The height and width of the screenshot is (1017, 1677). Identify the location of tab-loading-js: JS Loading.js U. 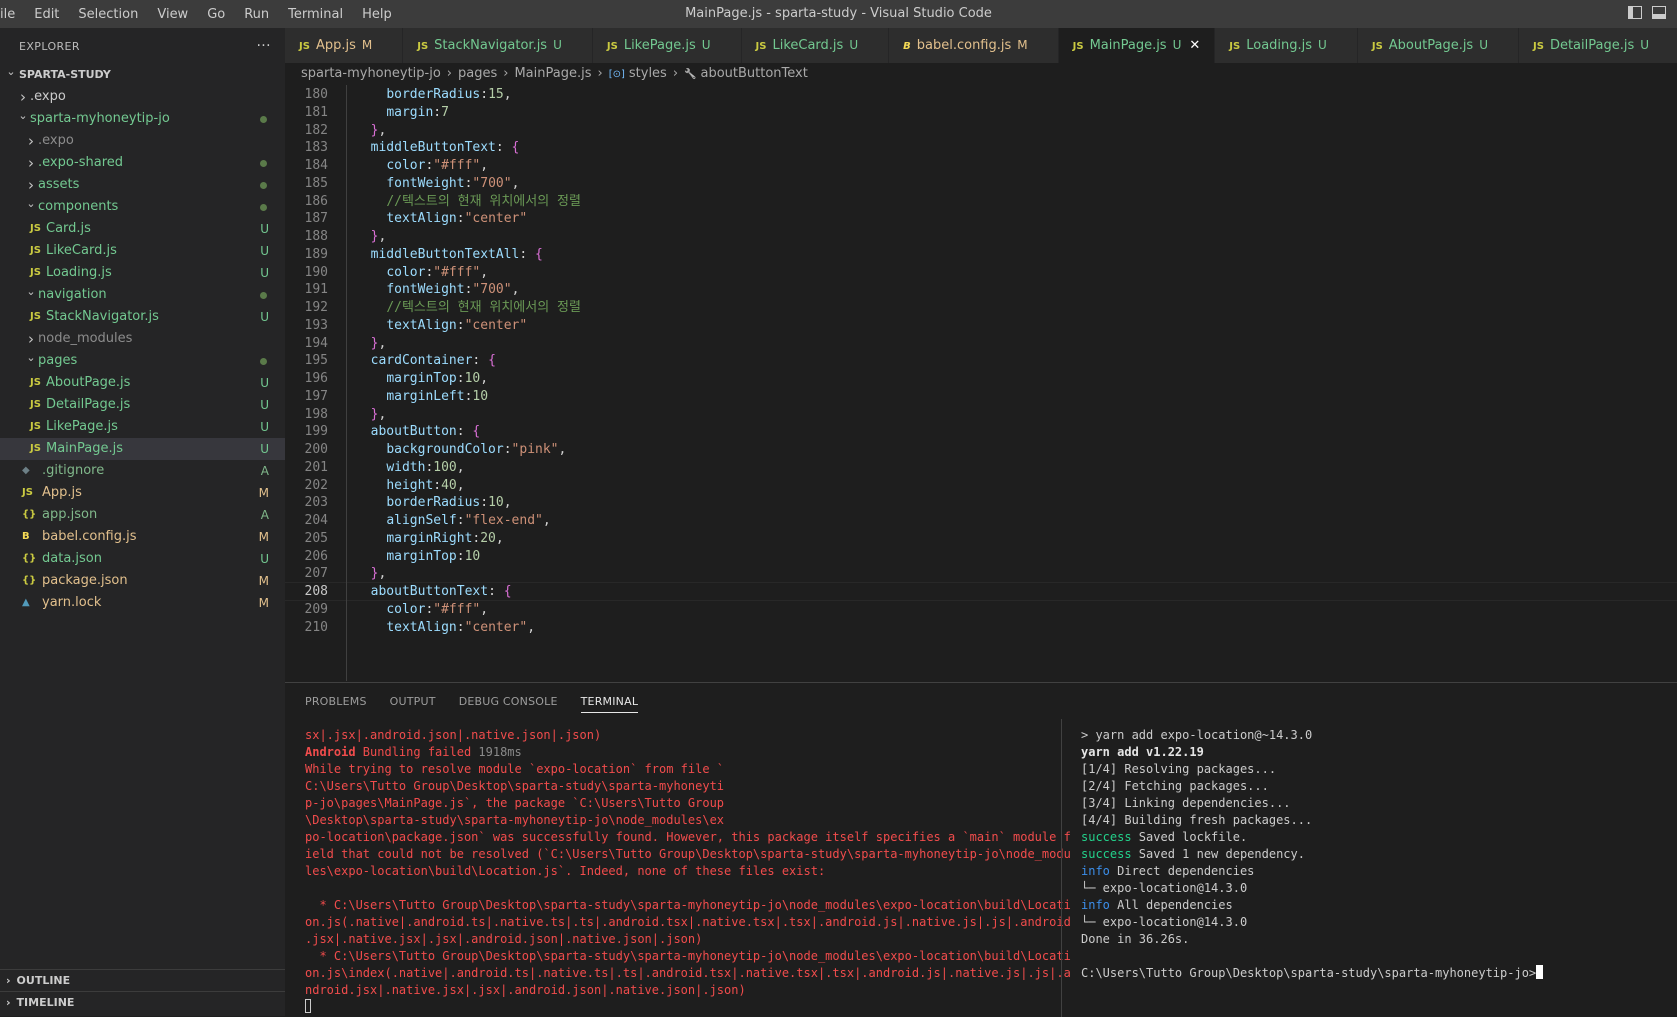
(1286, 45).